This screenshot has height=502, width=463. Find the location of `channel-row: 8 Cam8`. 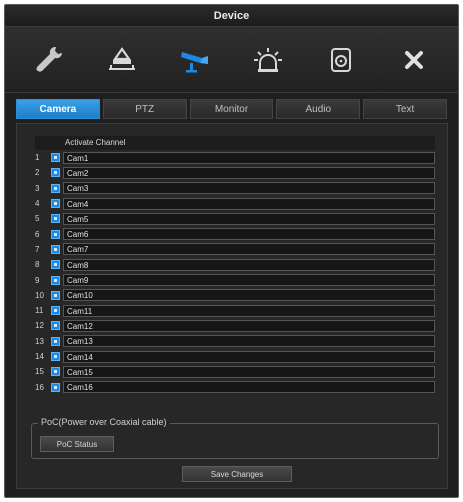

channel-row: 8 Cam8 is located at coordinates (235, 264).